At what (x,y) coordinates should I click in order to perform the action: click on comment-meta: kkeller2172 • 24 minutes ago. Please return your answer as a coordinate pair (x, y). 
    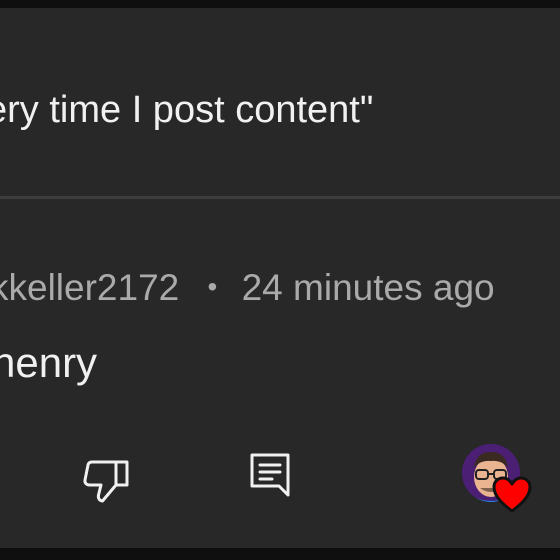
    Looking at the image, I should click on (247, 289).